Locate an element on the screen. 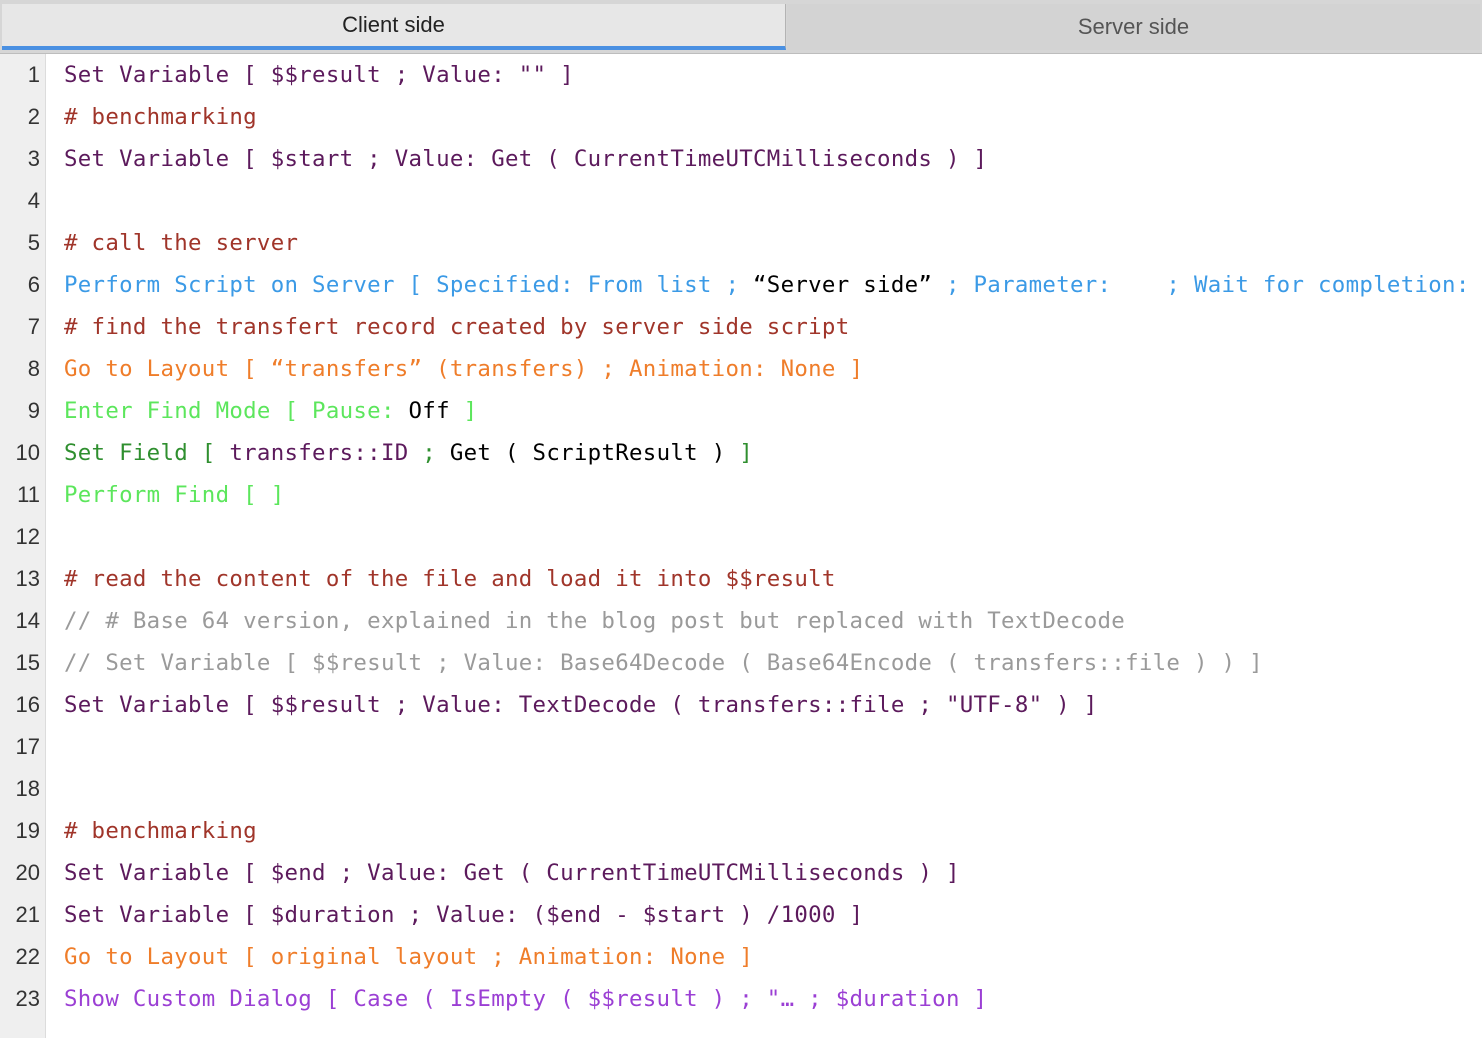  script-step-row: 12 is located at coordinates (741, 537).